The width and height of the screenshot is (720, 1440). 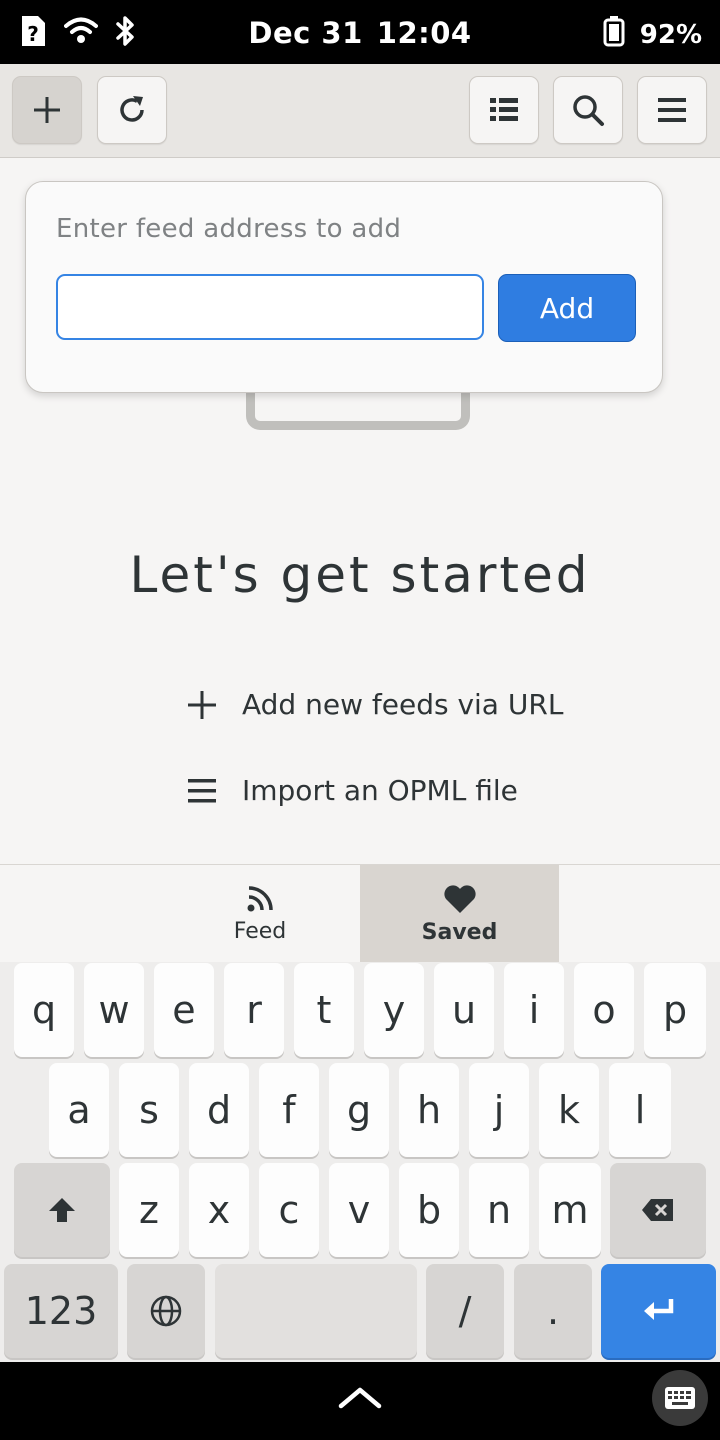 I want to click on globe-icon, so click(x=166, y=1311).